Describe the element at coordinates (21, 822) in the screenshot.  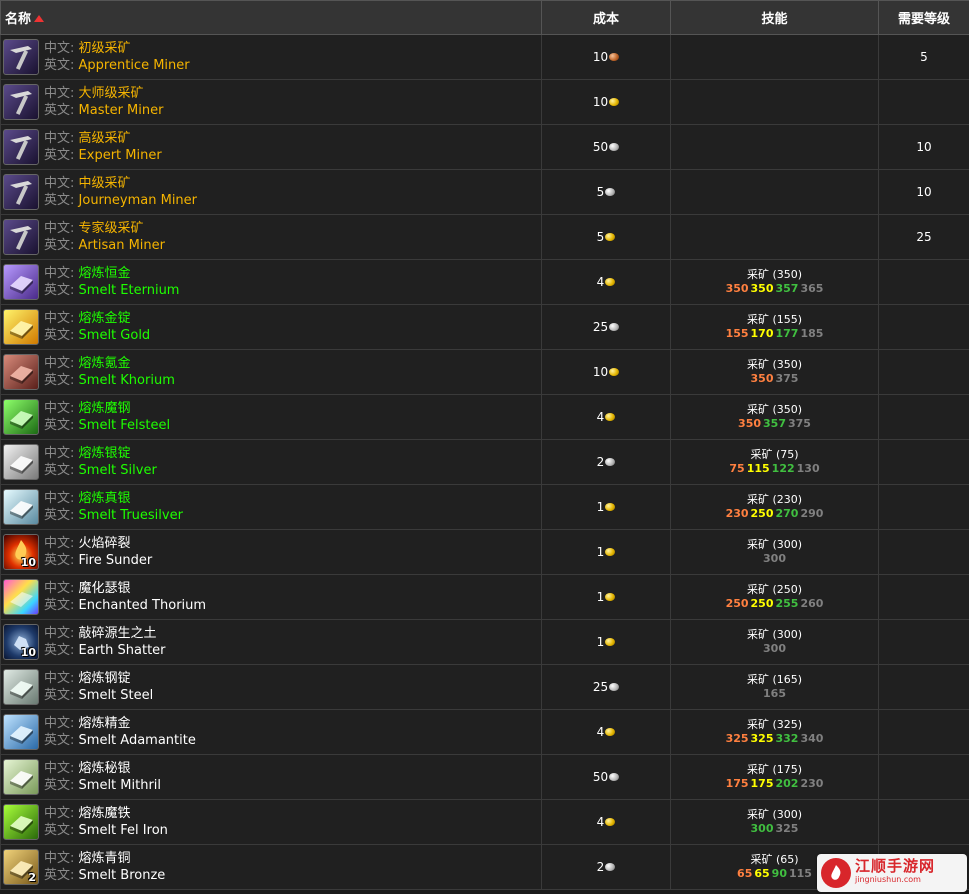
I see `fel-iron-bar-icon` at that location.